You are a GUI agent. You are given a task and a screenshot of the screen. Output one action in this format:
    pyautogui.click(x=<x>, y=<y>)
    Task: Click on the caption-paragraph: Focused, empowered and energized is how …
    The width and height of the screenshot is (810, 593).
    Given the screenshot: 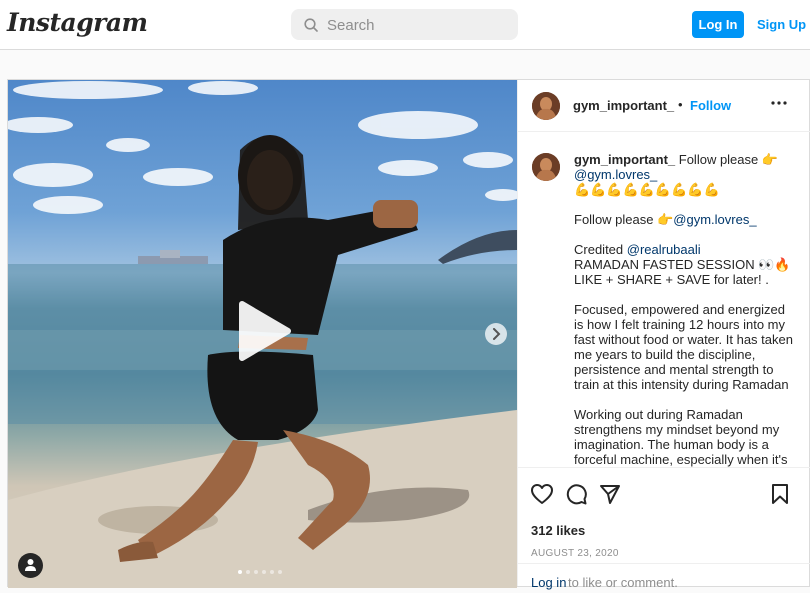 What is the action you would take?
    pyautogui.click(x=683, y=347)
    